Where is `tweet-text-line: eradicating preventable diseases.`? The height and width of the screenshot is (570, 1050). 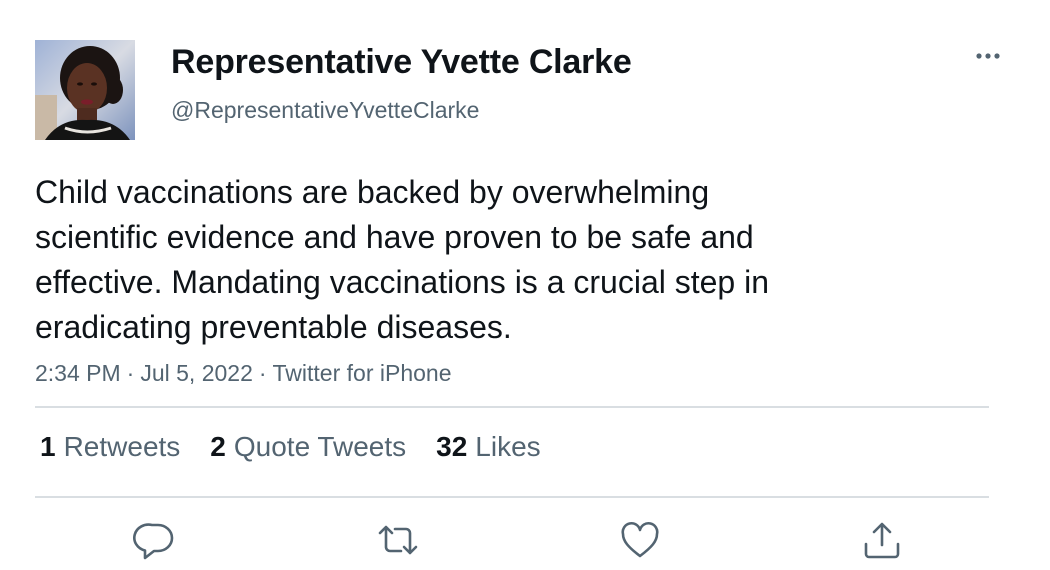 tweet-text-line: eradicating preventable diseases. is located at coordinates (273, 327).